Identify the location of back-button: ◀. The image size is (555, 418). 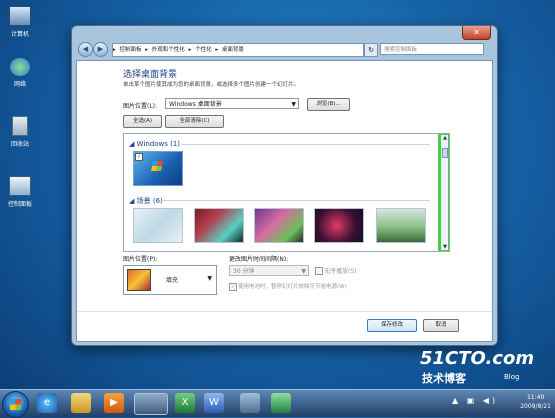
(85, 49).